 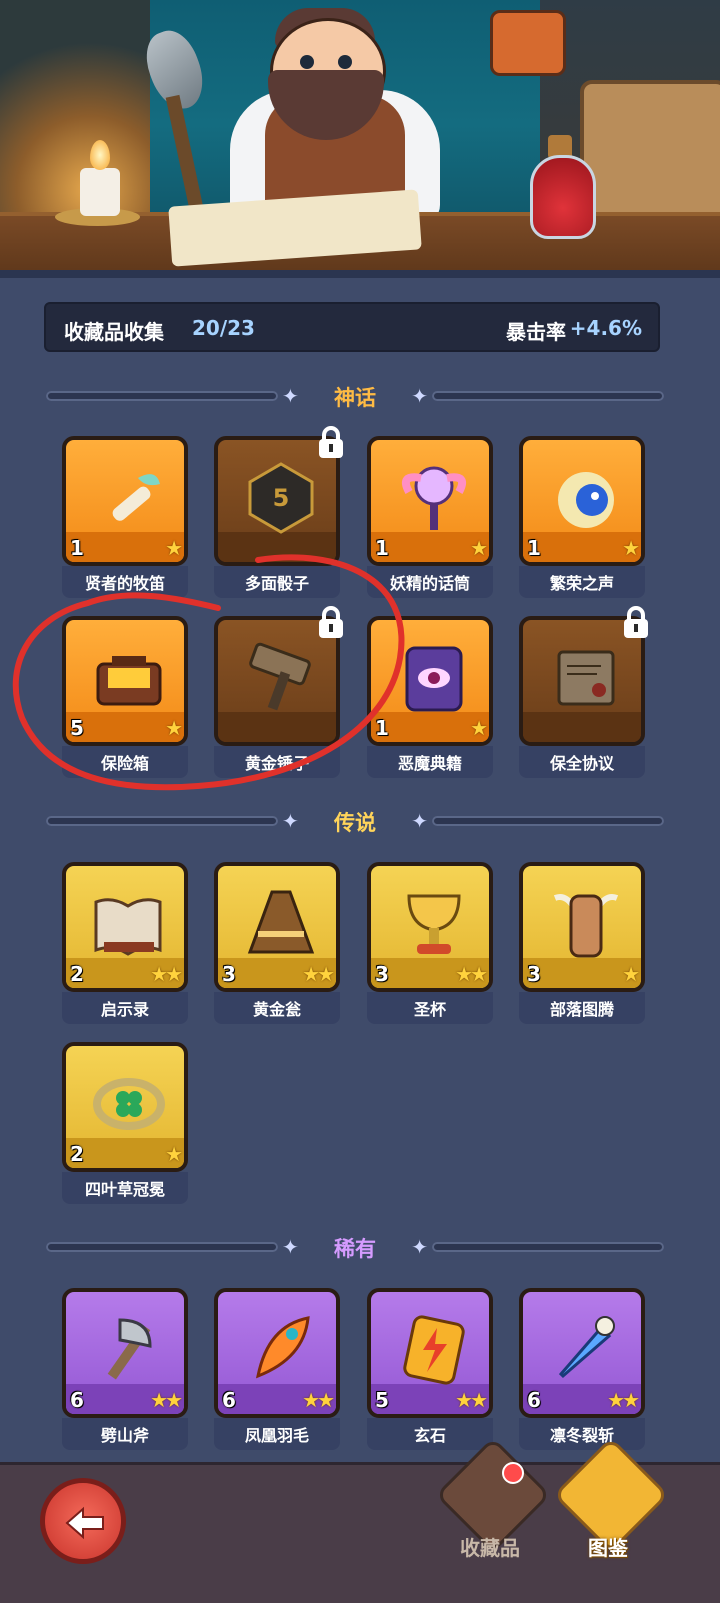 I want to click on collectible-tile: 2 ★, so click(x=125, y=1107).